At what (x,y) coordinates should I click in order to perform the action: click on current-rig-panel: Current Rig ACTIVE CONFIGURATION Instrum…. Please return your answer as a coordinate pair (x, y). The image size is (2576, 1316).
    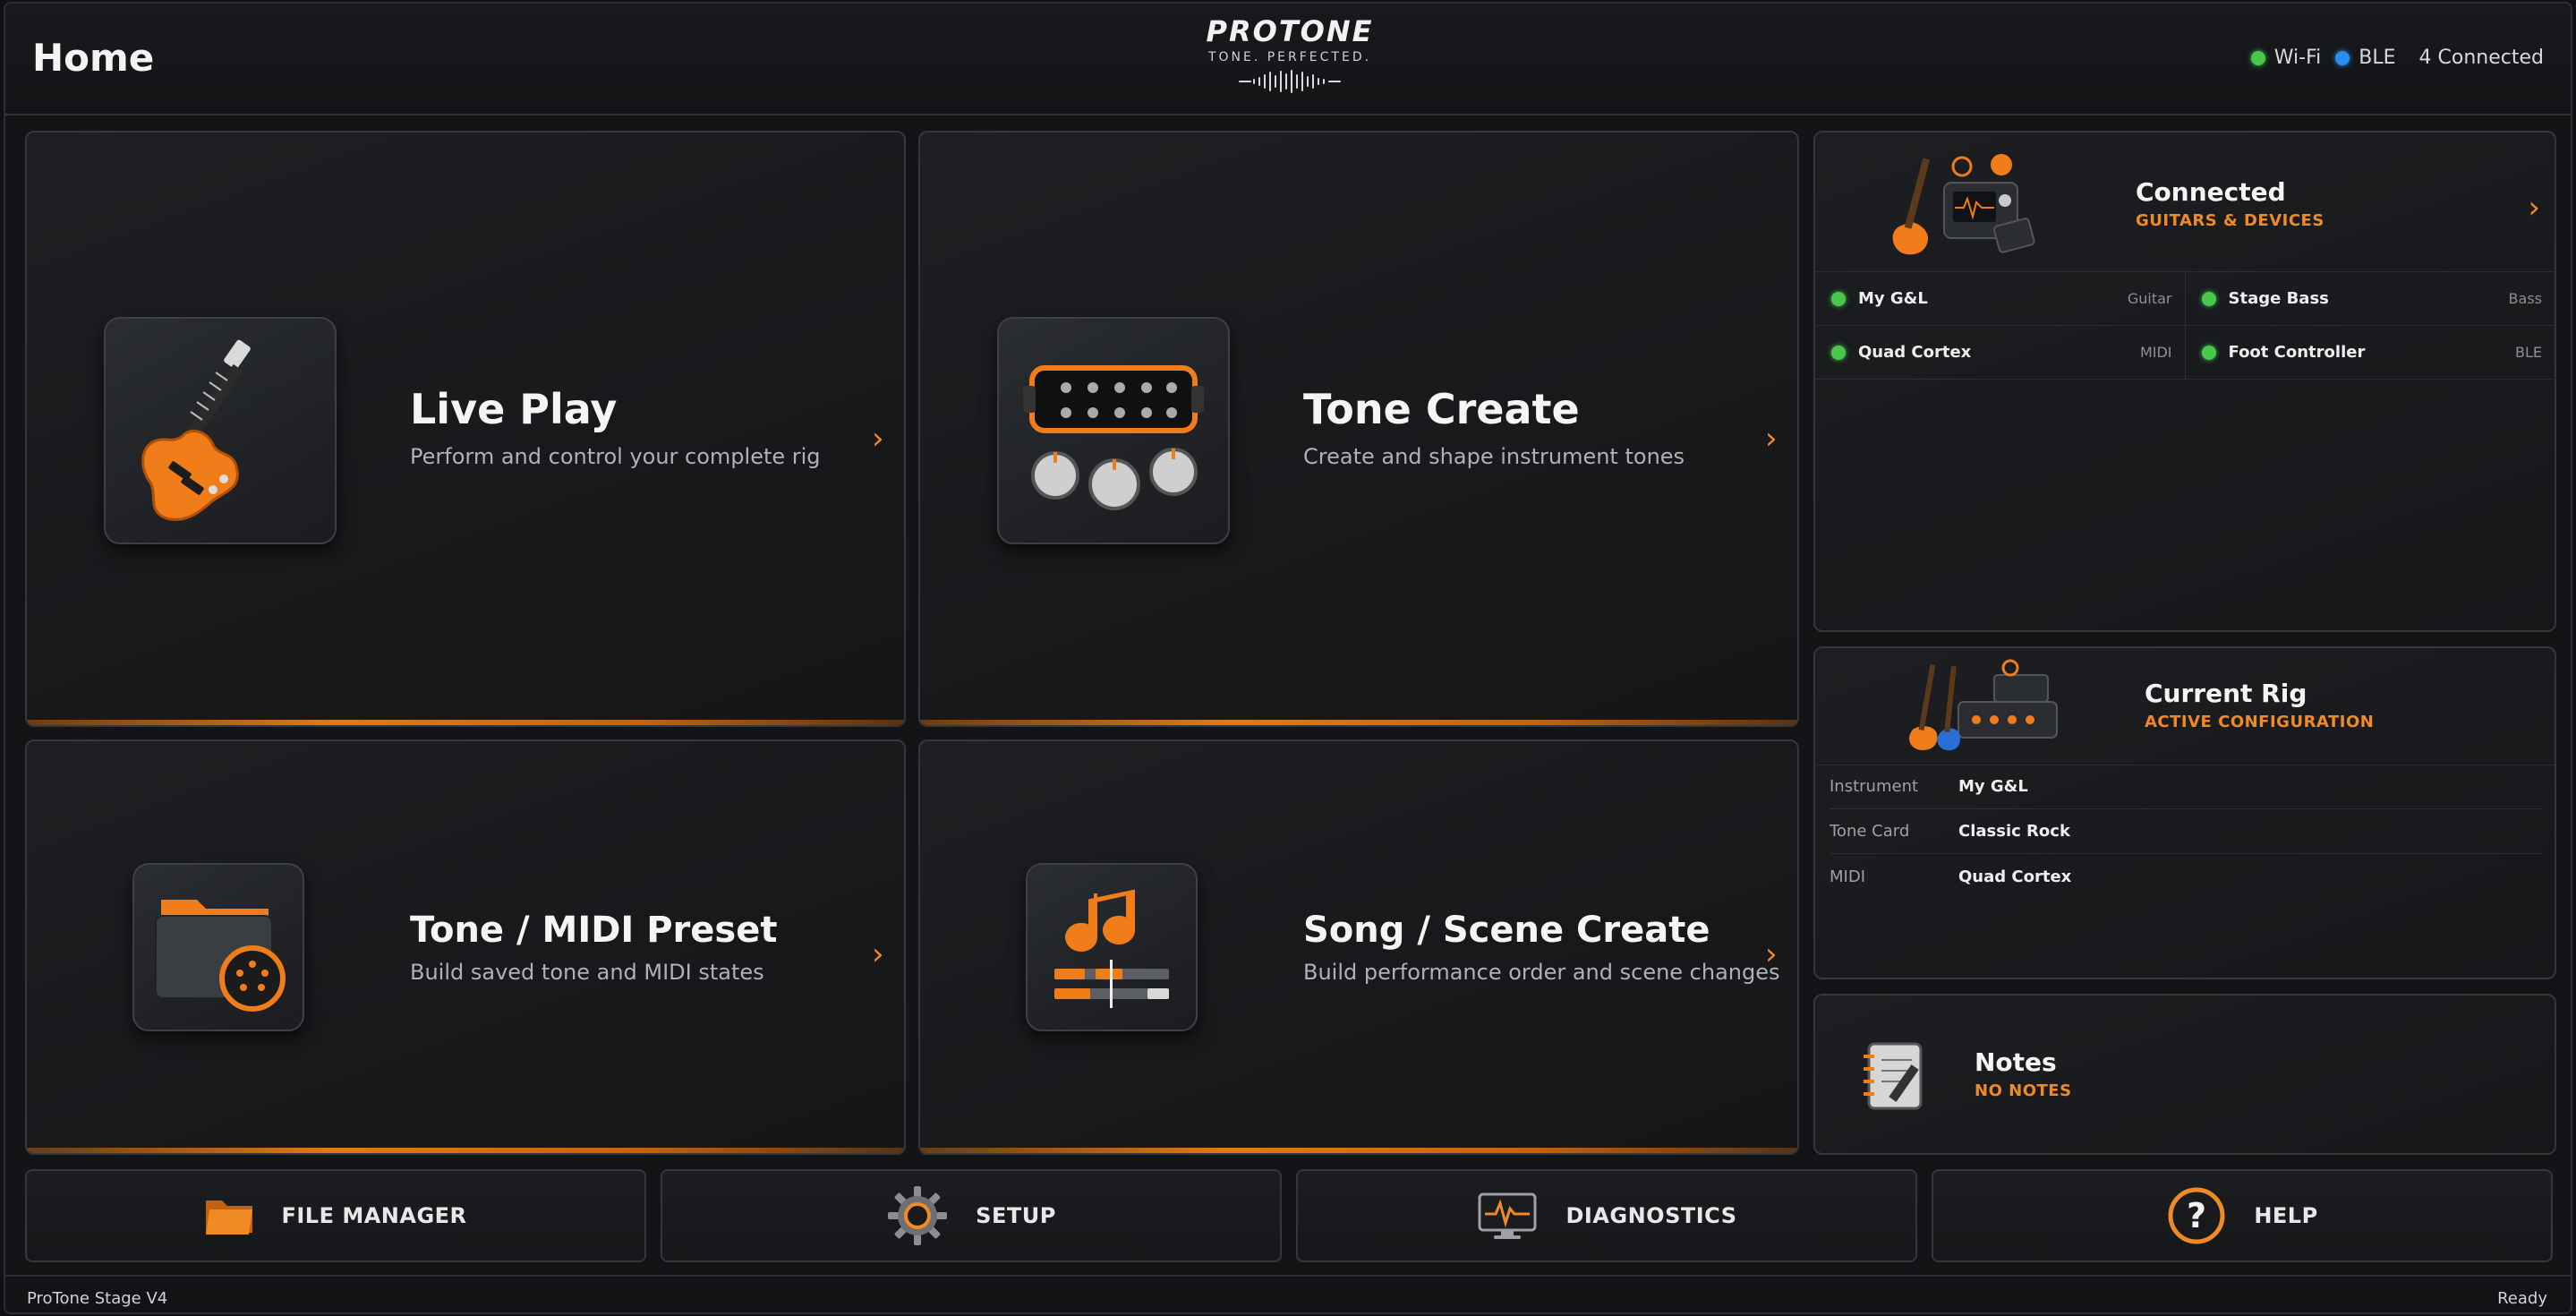
    Looking at the image, I should click on (2184, 812).